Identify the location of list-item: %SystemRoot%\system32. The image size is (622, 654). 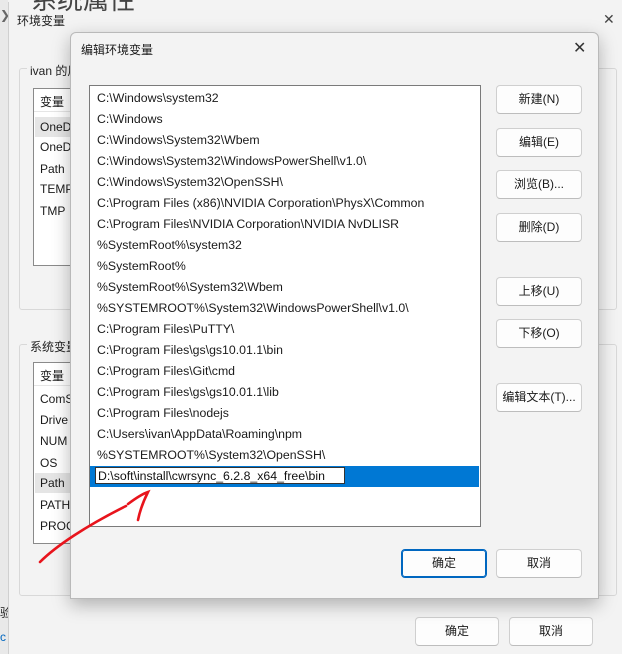
(169, 245).